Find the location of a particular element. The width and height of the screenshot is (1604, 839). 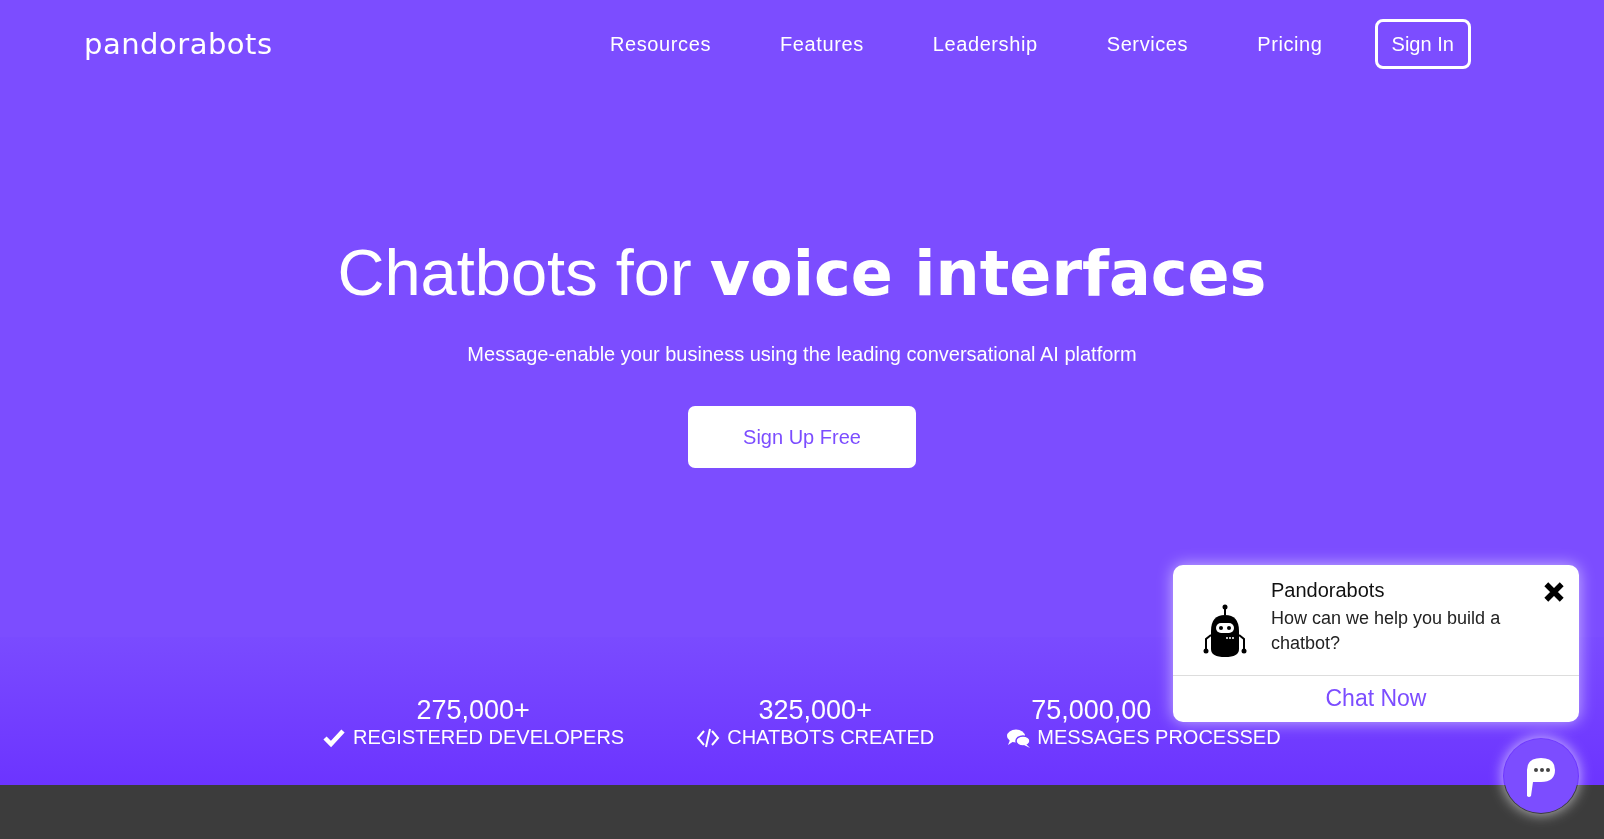

hero-title: Chatbots for voice interfaces is located at coordinates (802, 272).